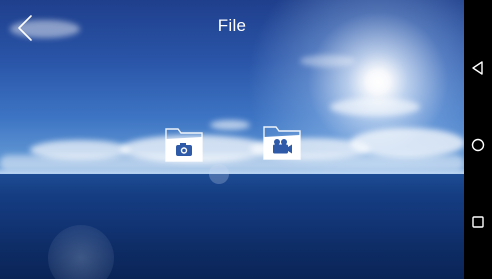  I want to click on nav-back-triangle-icon, so click(477, 68).